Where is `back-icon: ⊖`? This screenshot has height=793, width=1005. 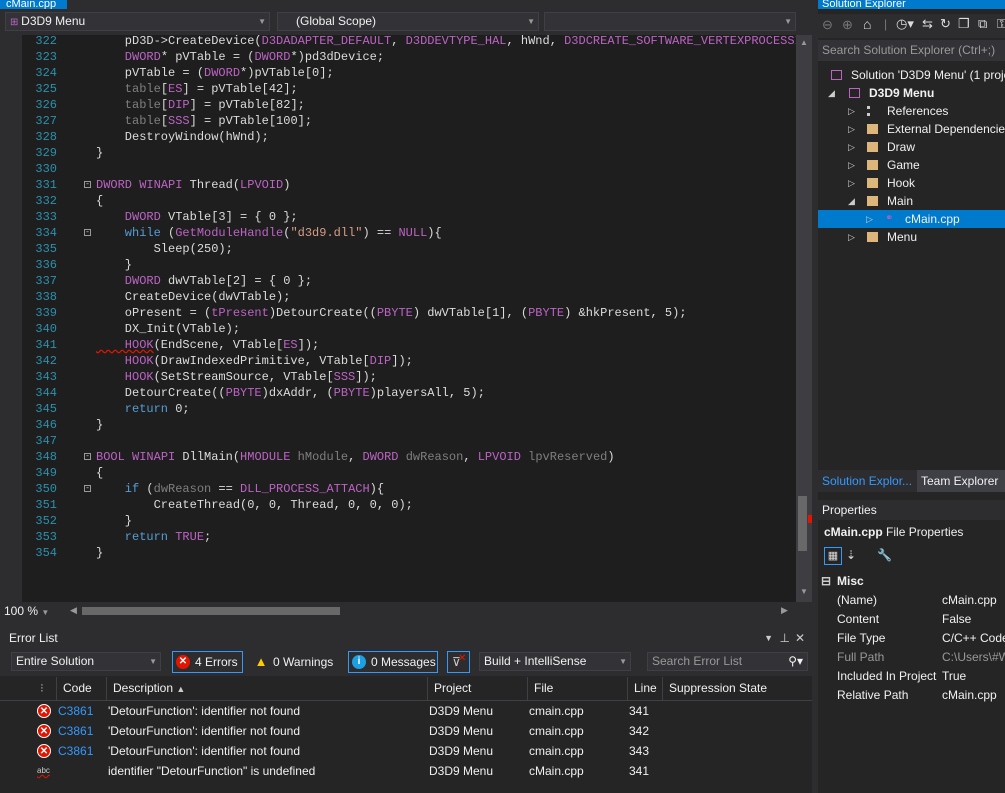
back-icon: ⊖ is located at coordinates (827, 25).